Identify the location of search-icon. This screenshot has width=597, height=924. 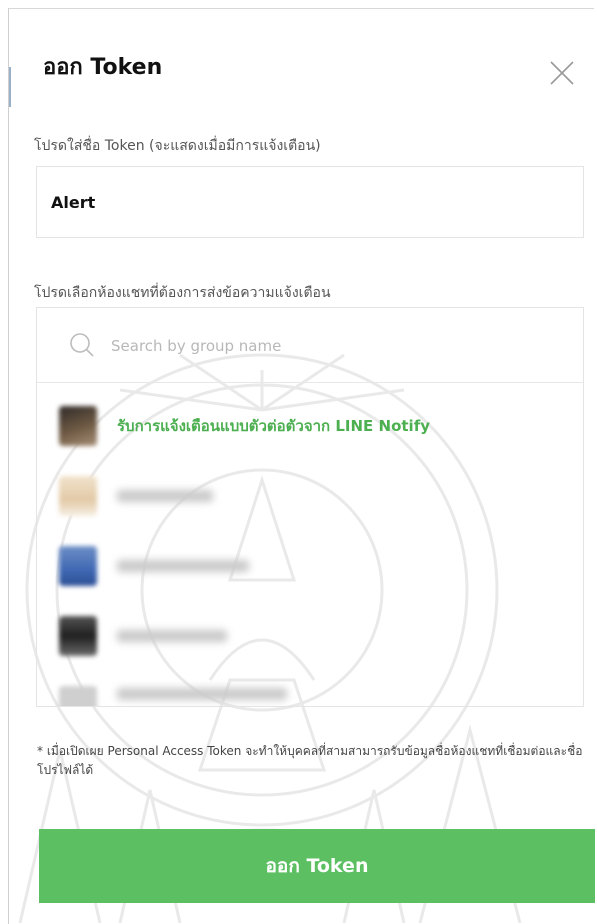
(82, 345).